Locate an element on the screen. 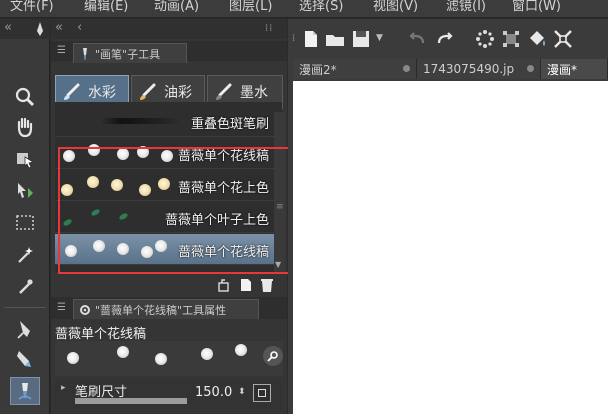 The height and width of the screenshot is (414, 608). size-dynamics-button is located at coordinates (262, 393).